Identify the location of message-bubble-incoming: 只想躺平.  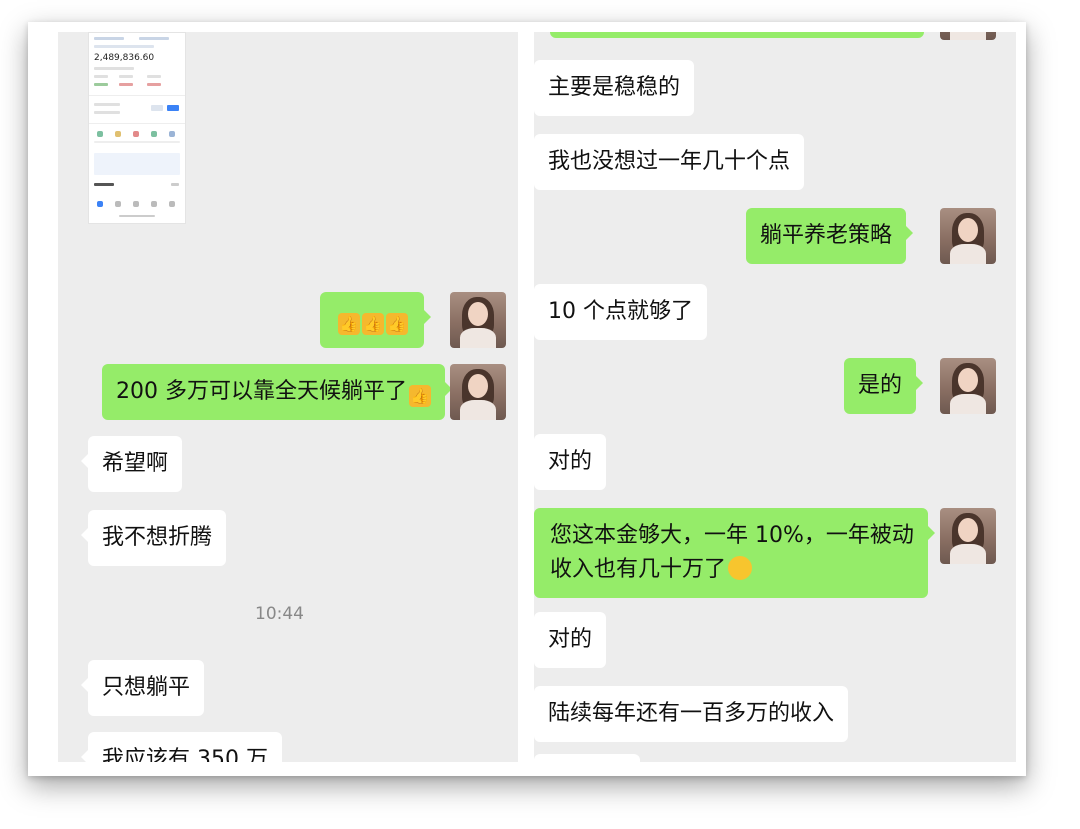
(142, 688).